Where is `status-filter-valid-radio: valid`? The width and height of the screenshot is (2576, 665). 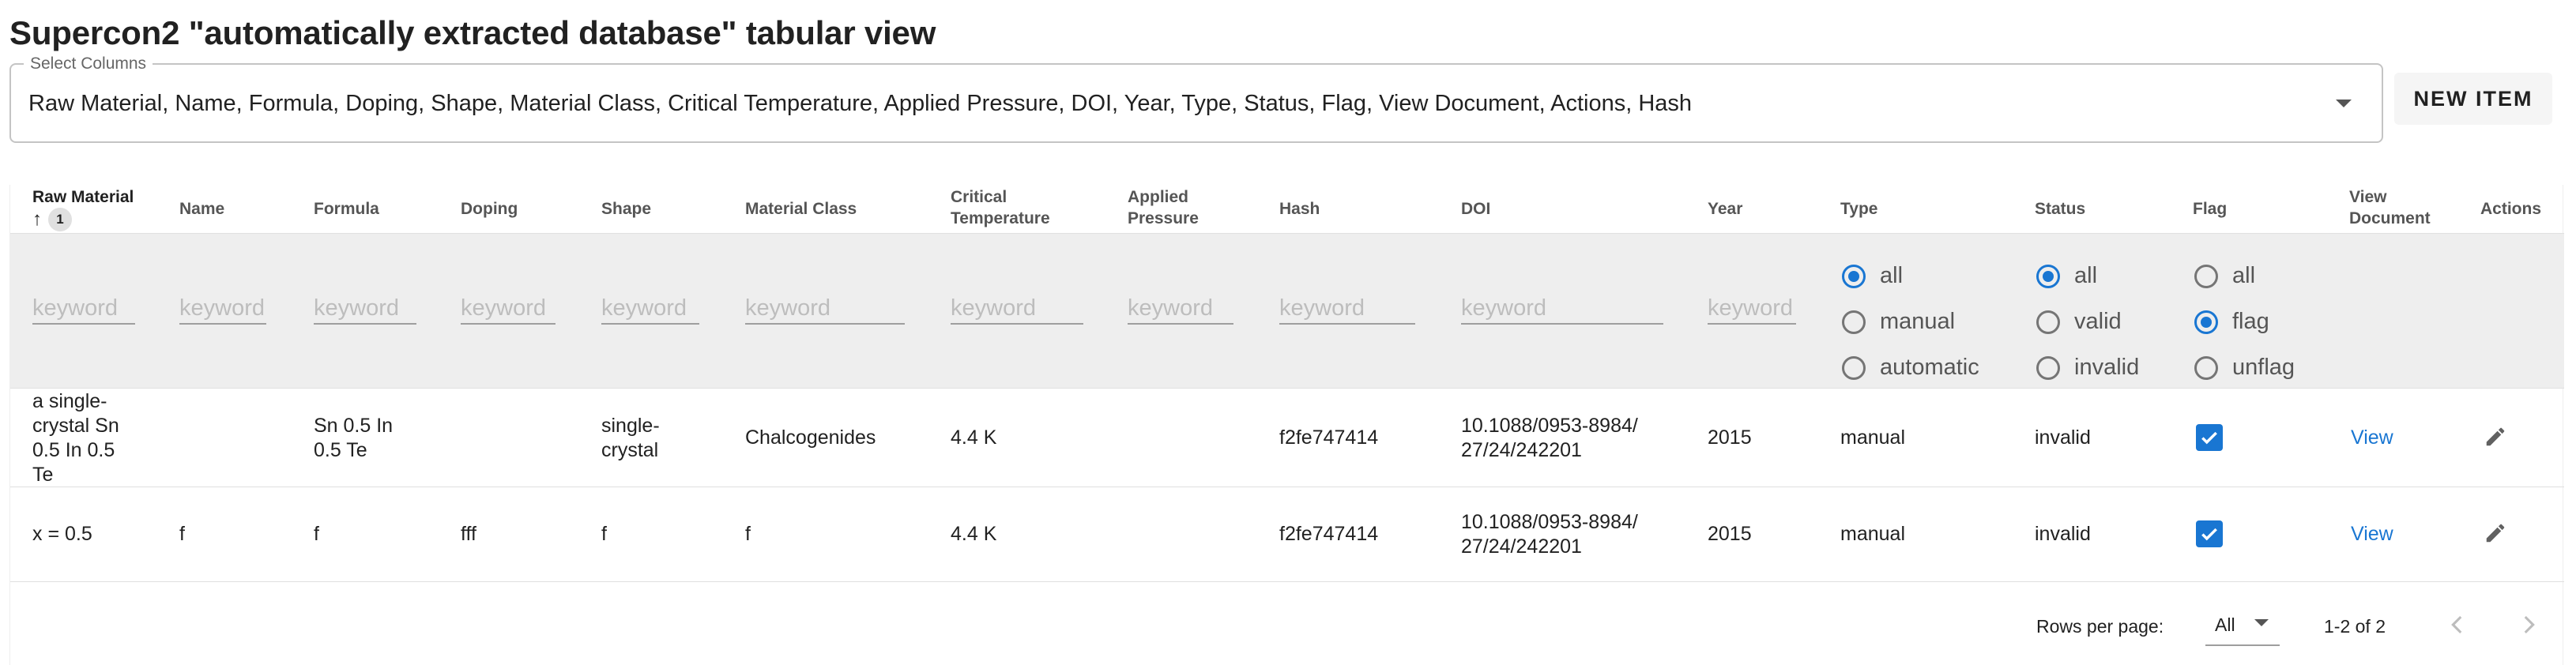 status-filter-valid-radio: valid is located at coordinates (2079, 322).